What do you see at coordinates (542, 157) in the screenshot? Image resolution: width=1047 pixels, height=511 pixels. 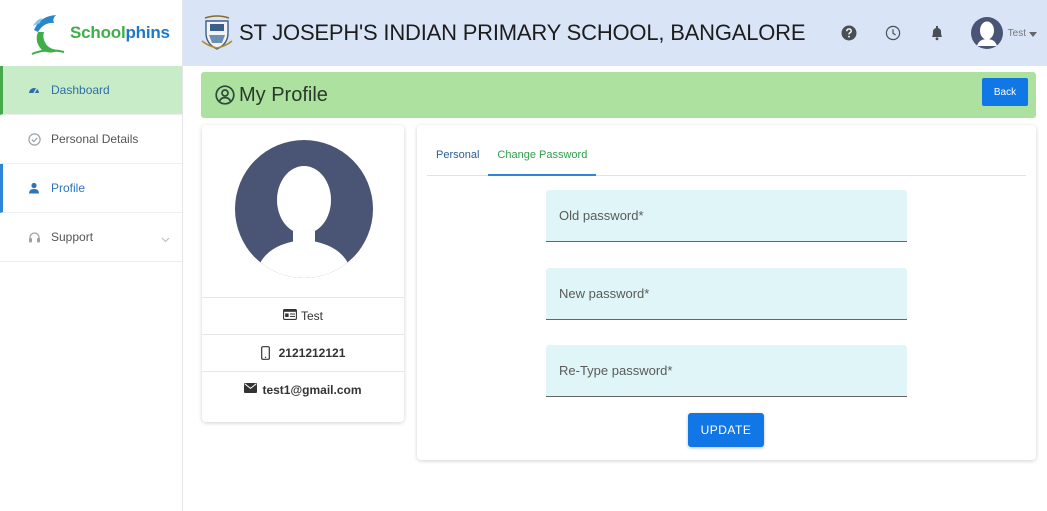 I see `tab-change-password: Change Password` at bounding box center [542, 157].